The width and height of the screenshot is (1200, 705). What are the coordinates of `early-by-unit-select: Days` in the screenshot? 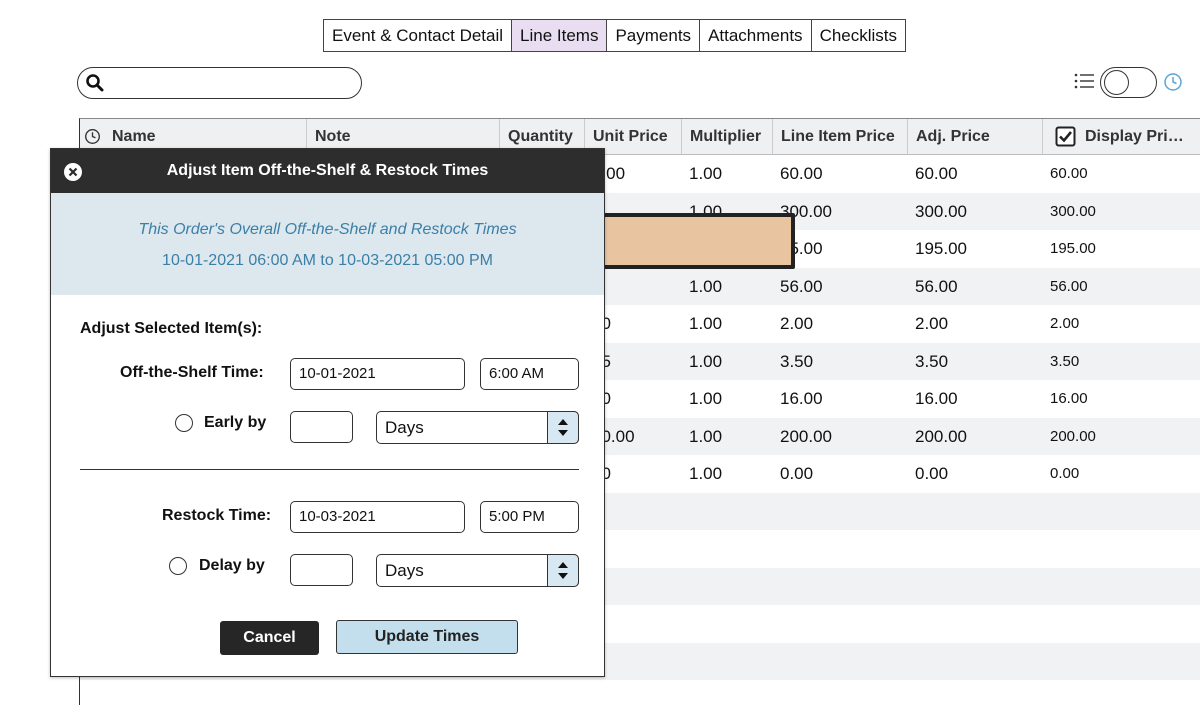 It's located at (477, 427).